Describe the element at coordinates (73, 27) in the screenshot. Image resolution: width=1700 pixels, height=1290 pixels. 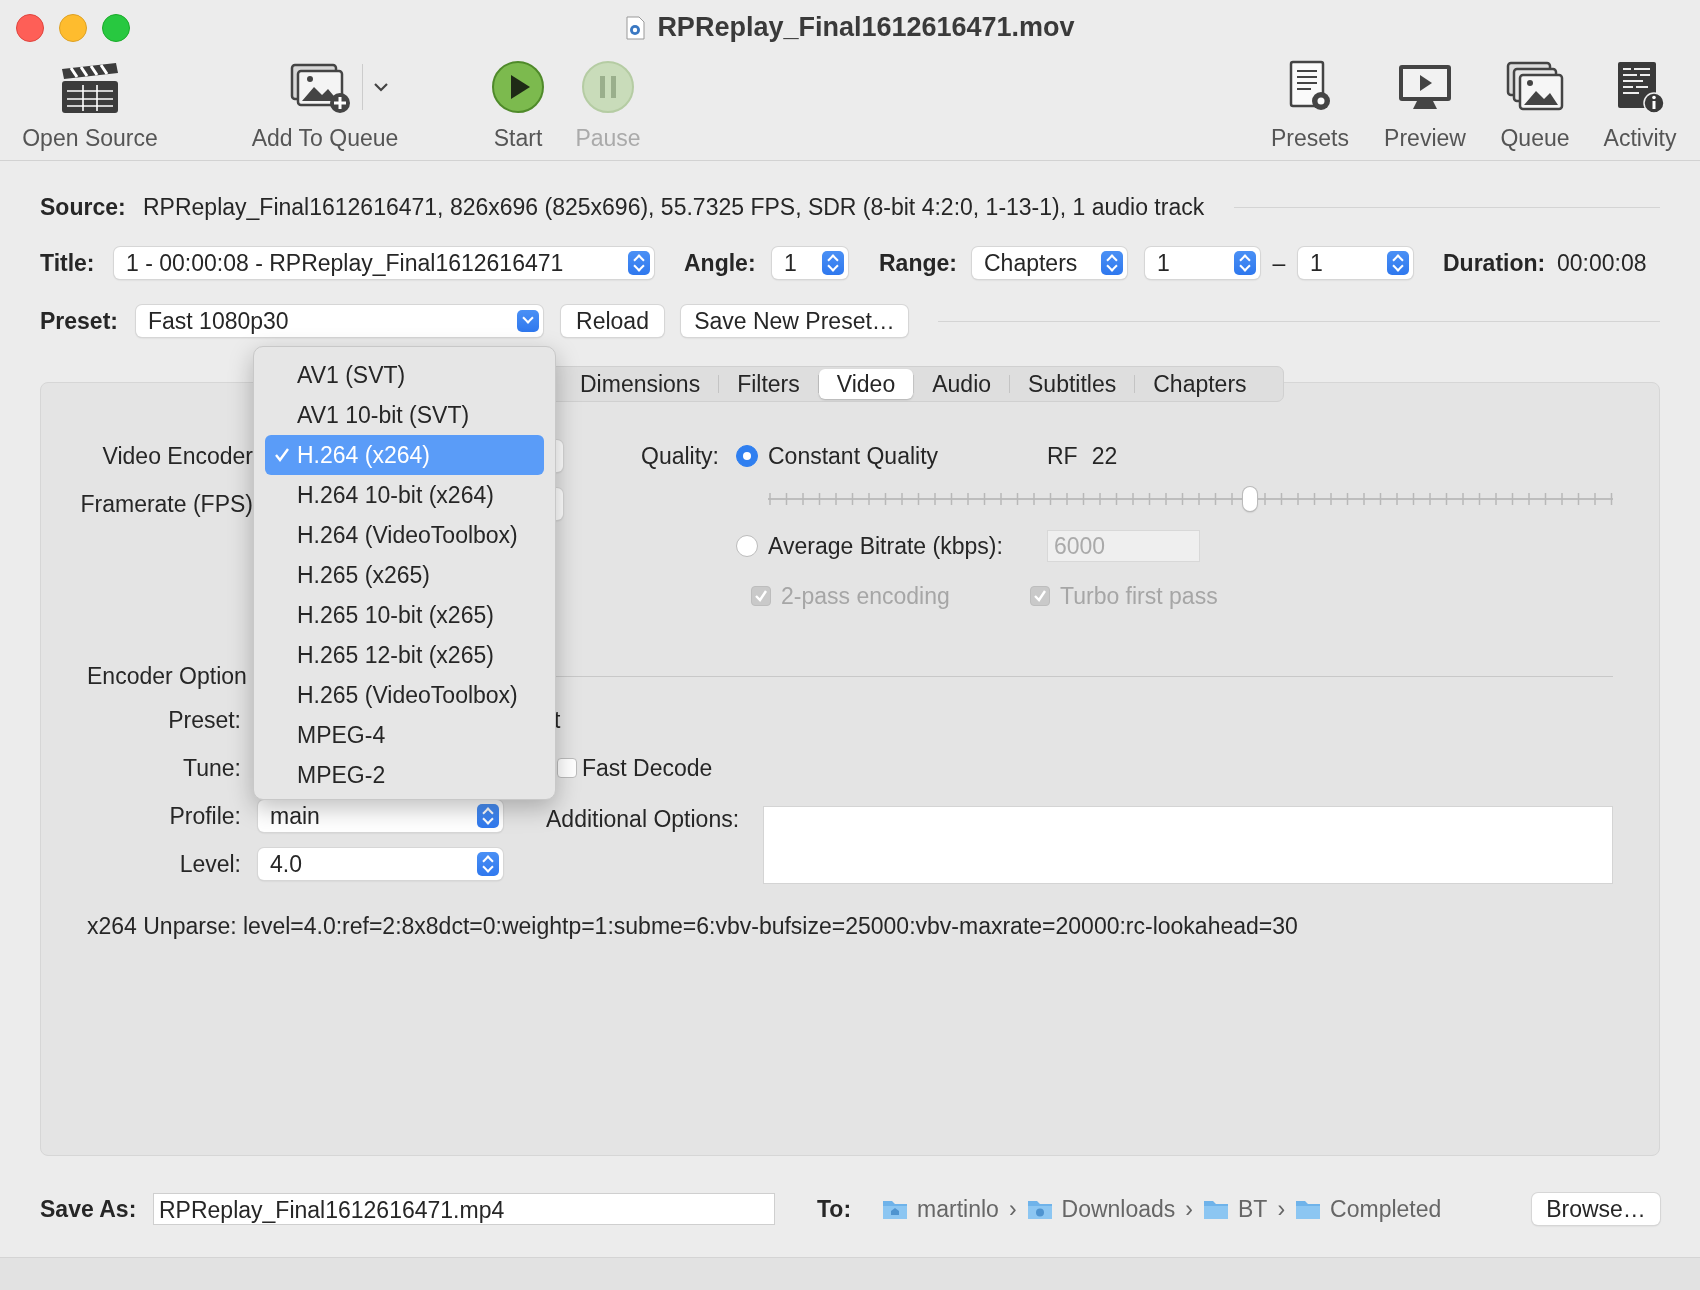
I see `minimize-button` at that location.